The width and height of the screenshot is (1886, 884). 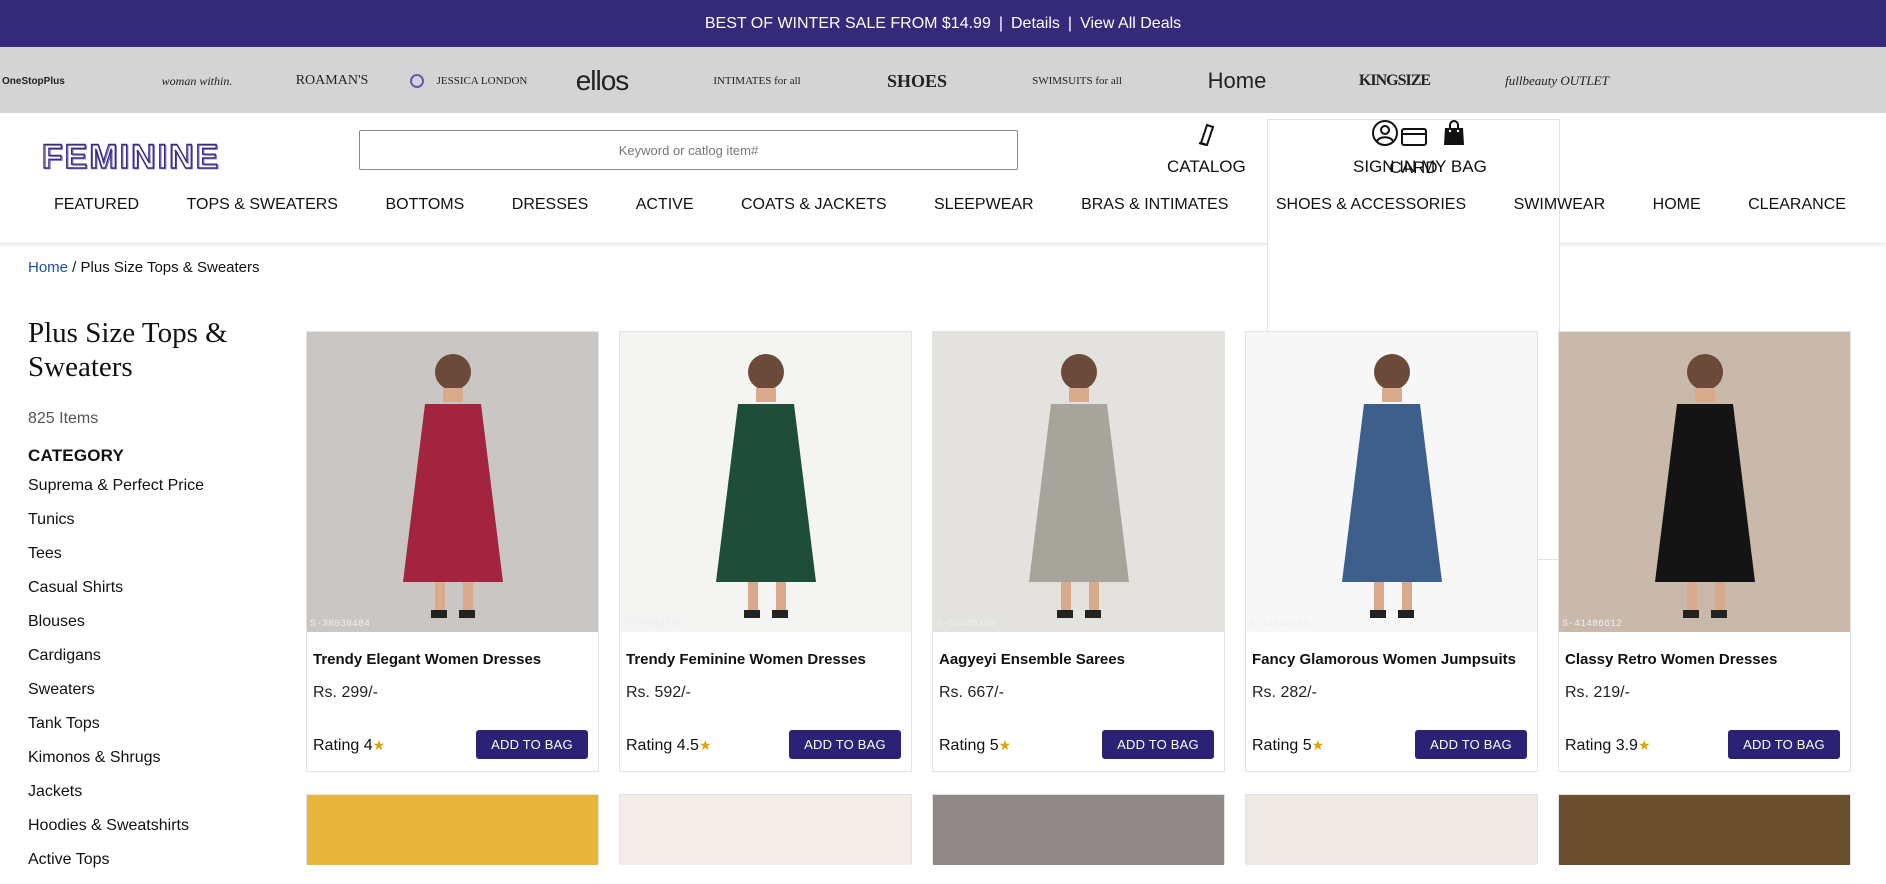 I want to click on category-item: Sweaters, so click(x=148, y=697).